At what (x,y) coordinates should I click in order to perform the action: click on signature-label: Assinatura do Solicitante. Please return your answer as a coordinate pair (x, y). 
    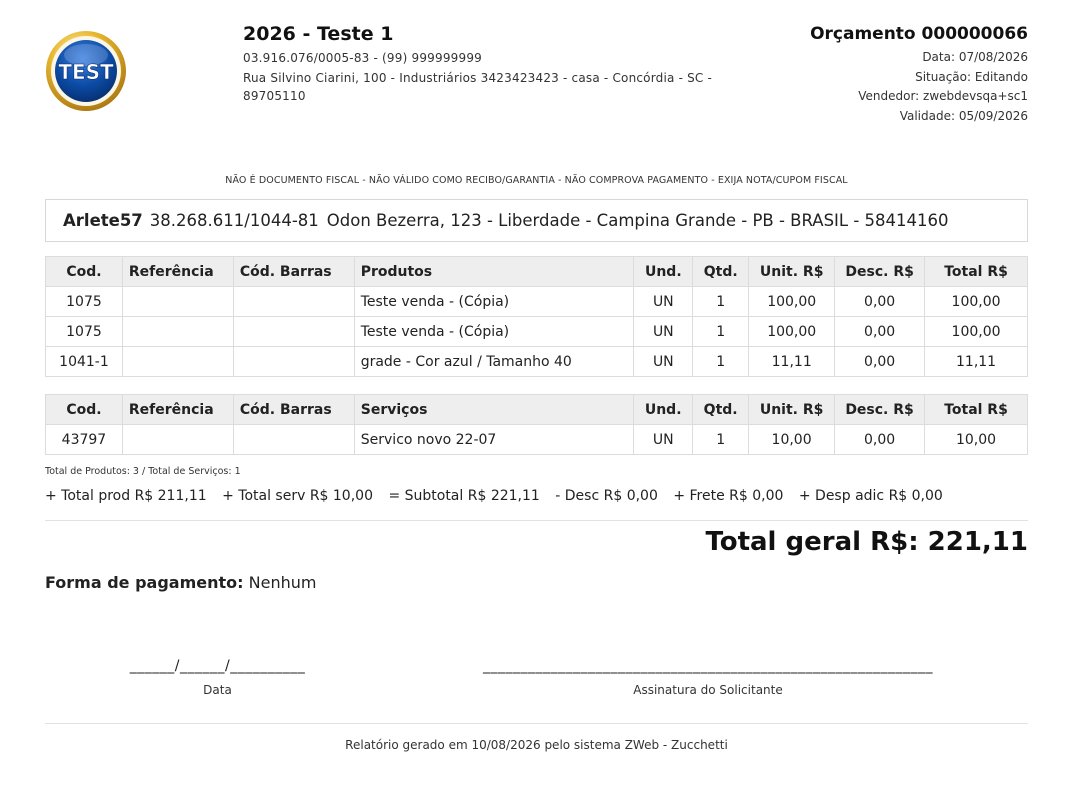
    Looking at the image, I should click on (708, 690).